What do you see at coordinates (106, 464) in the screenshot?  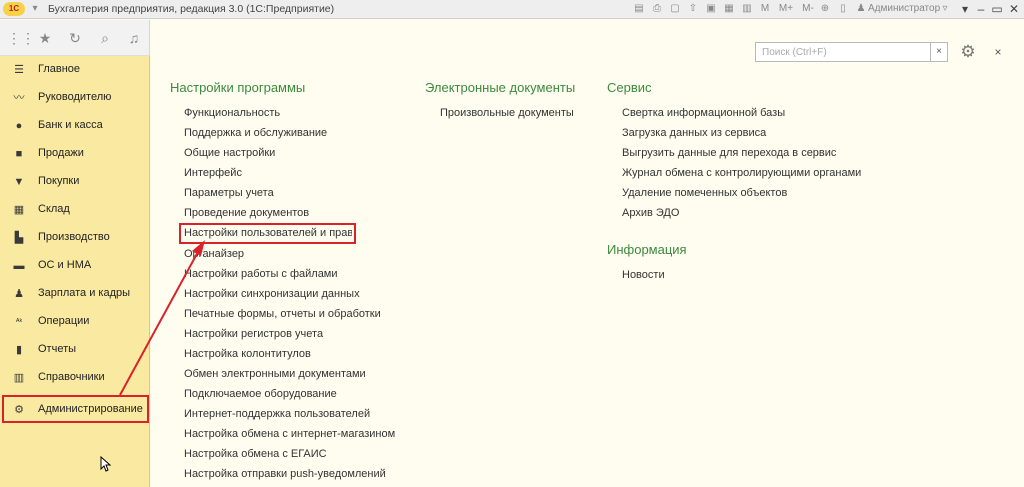 I see `mouse-cursor-icon` at bounding box center [106, 464].